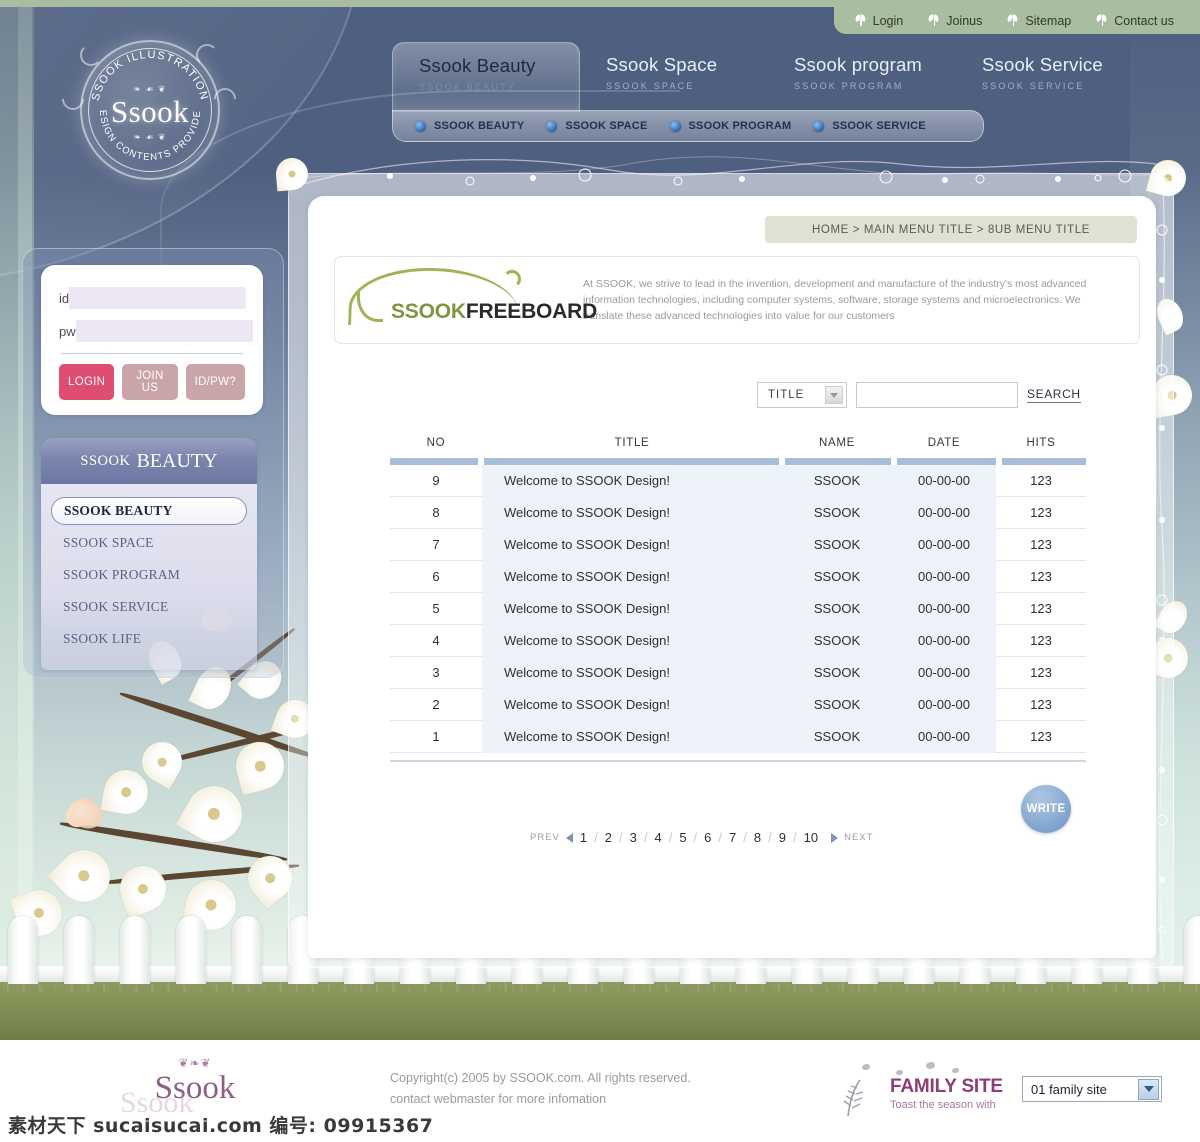 The image size is (1200, 1142). What do you see at coordinates (858, 837) in the screenshot?
I see `pagination-next-label: NEXT` at bounding box center [858, 837].